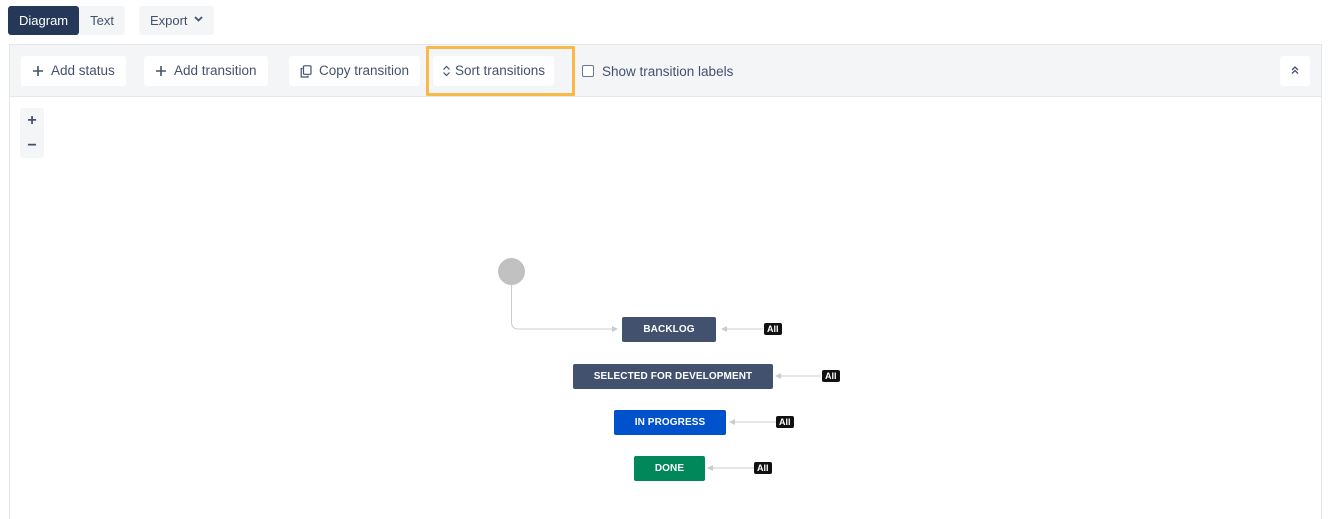 Image resolution: width=1331 pixels, height=519 pixels. I want to click on zoom-out-button: −, so click(32, 145).